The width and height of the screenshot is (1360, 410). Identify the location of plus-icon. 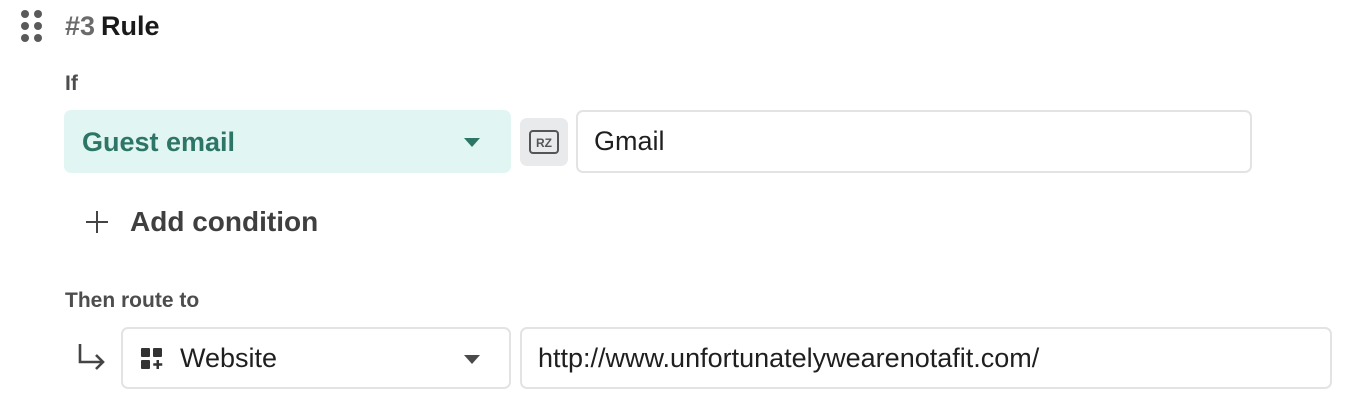
(97, 222).